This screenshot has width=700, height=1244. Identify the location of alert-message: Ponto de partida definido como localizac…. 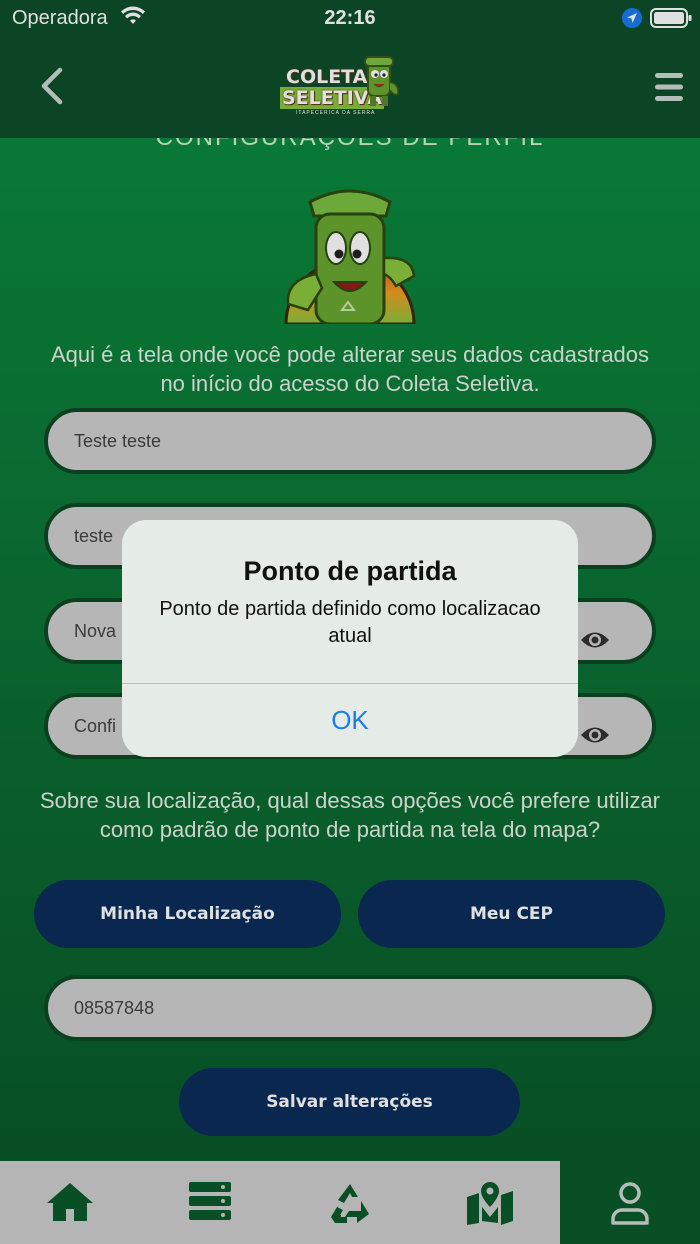
(350, 622).